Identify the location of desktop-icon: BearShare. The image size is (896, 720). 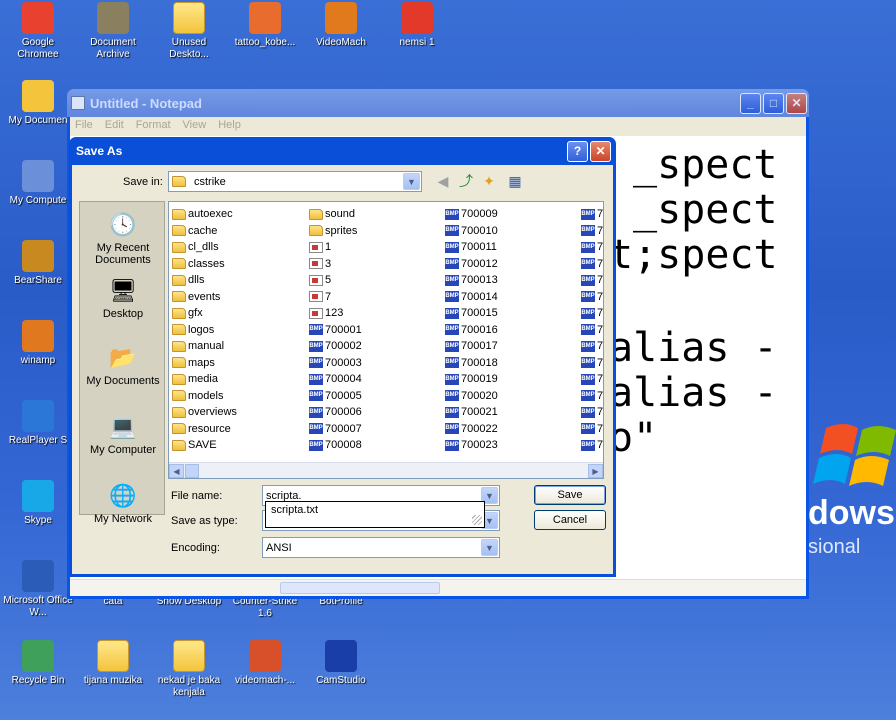
(38, 263).